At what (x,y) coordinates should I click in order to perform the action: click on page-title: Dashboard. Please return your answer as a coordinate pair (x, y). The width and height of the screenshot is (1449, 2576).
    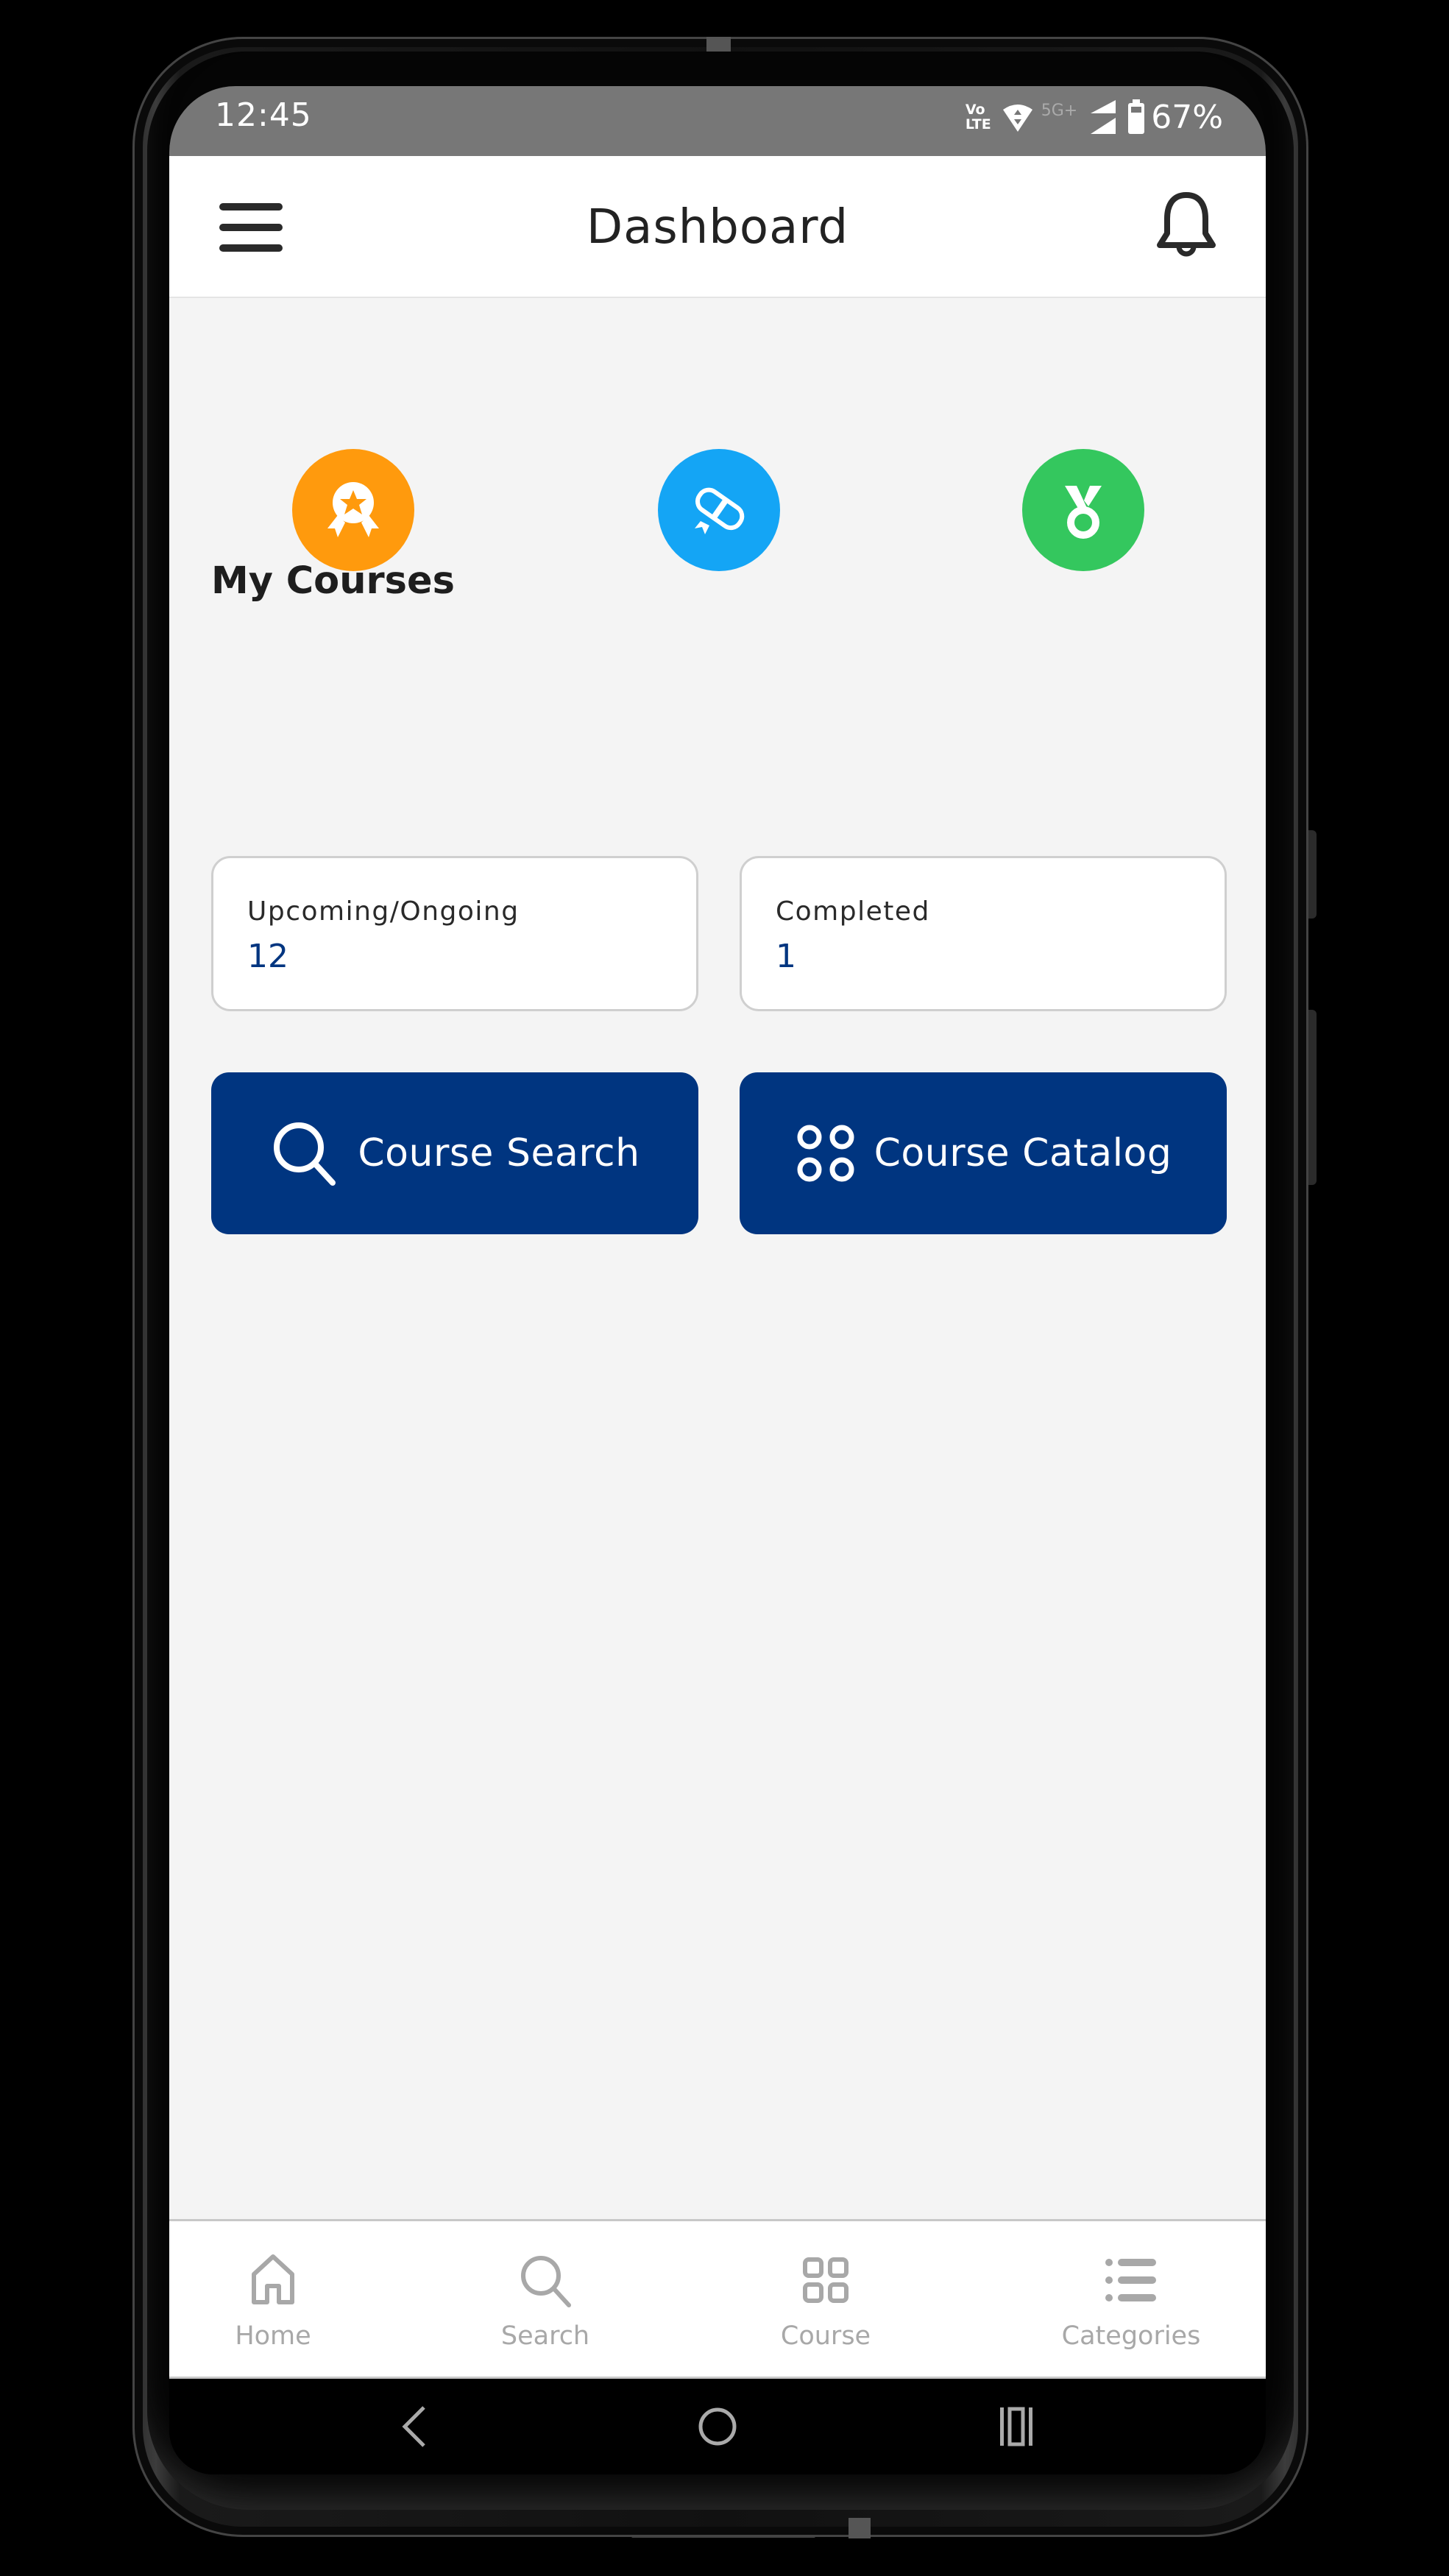
    Looking at the image, I should click on (717, 228).